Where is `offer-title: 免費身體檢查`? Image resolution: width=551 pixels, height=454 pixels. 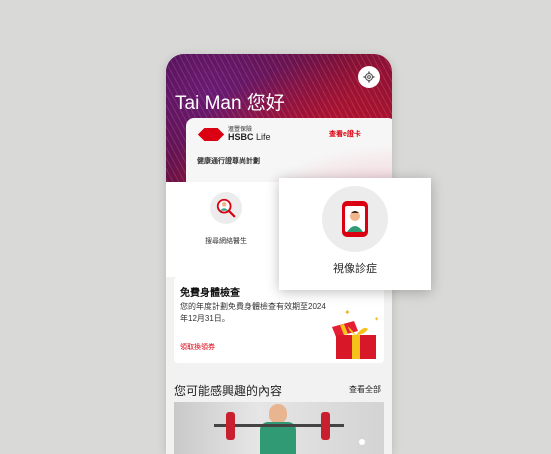 offer-title: 免費身體檢查 is located at coordinates (210, 293).